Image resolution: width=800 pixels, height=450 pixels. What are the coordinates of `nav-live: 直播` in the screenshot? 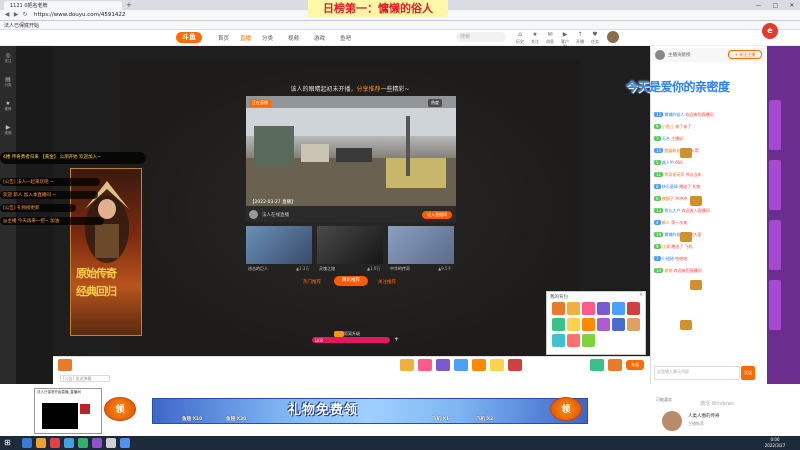 It's located at (245, 38).